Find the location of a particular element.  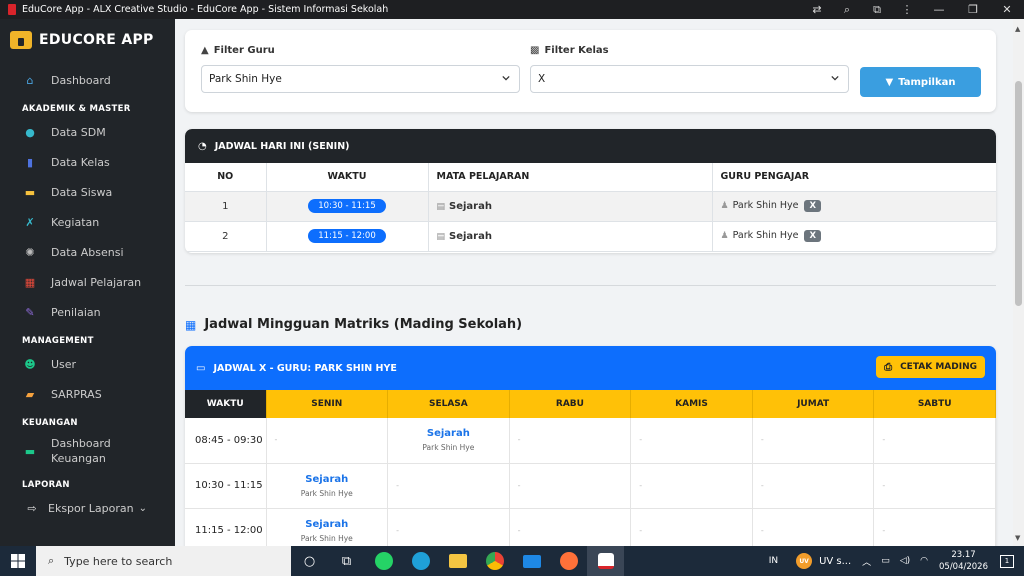

extensions-icon: ⧉ is located at coordinates (877, 9).